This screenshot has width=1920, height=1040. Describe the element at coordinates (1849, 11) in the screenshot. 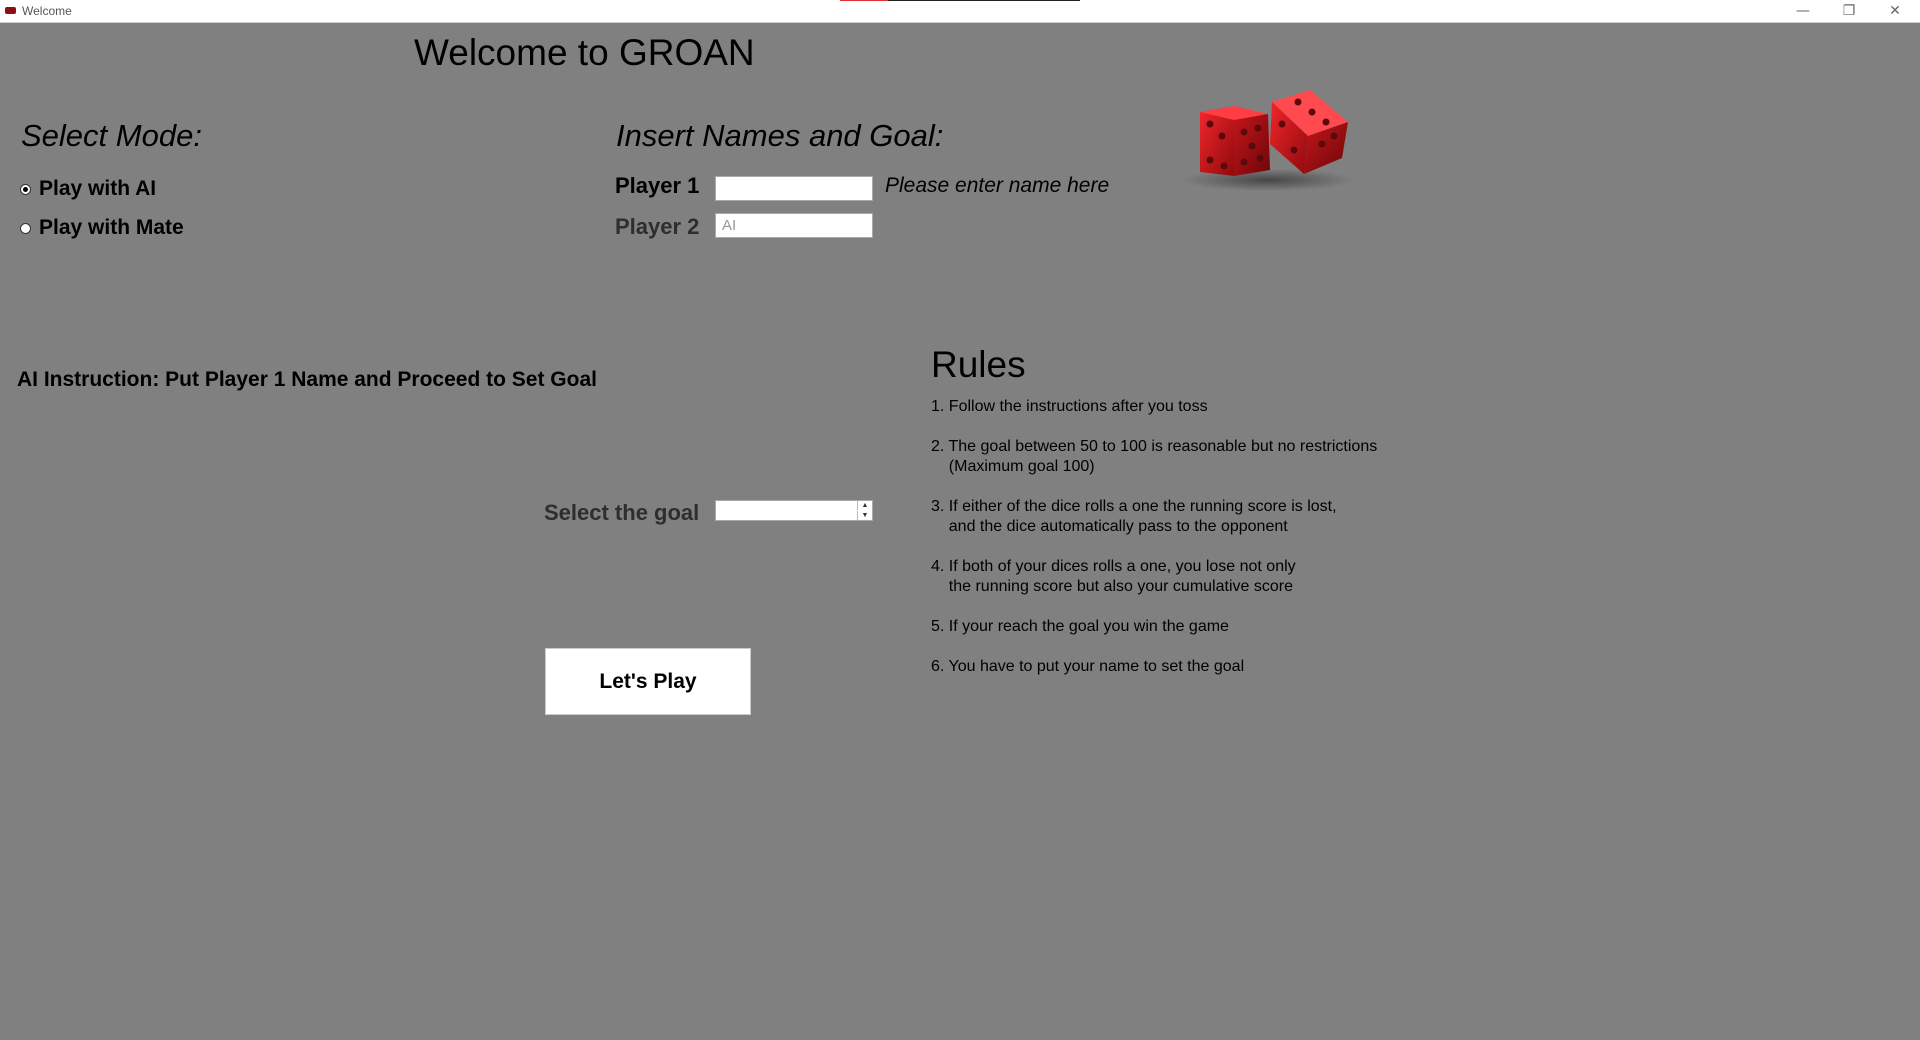

I see `restore-icon: ❐` at that location.